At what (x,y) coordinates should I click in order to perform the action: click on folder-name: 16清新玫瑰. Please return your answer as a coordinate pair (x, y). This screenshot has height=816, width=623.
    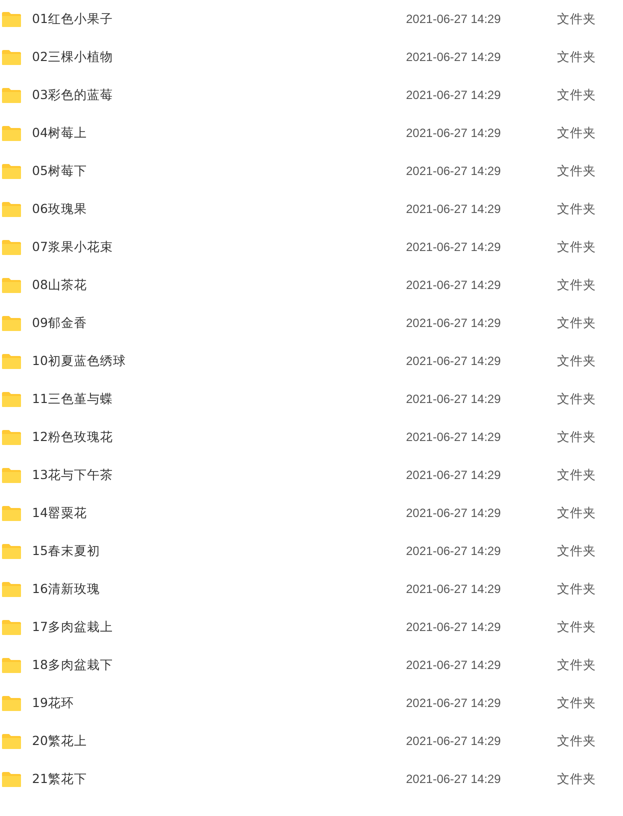
    Looking at the image, I should click on (66, 589).